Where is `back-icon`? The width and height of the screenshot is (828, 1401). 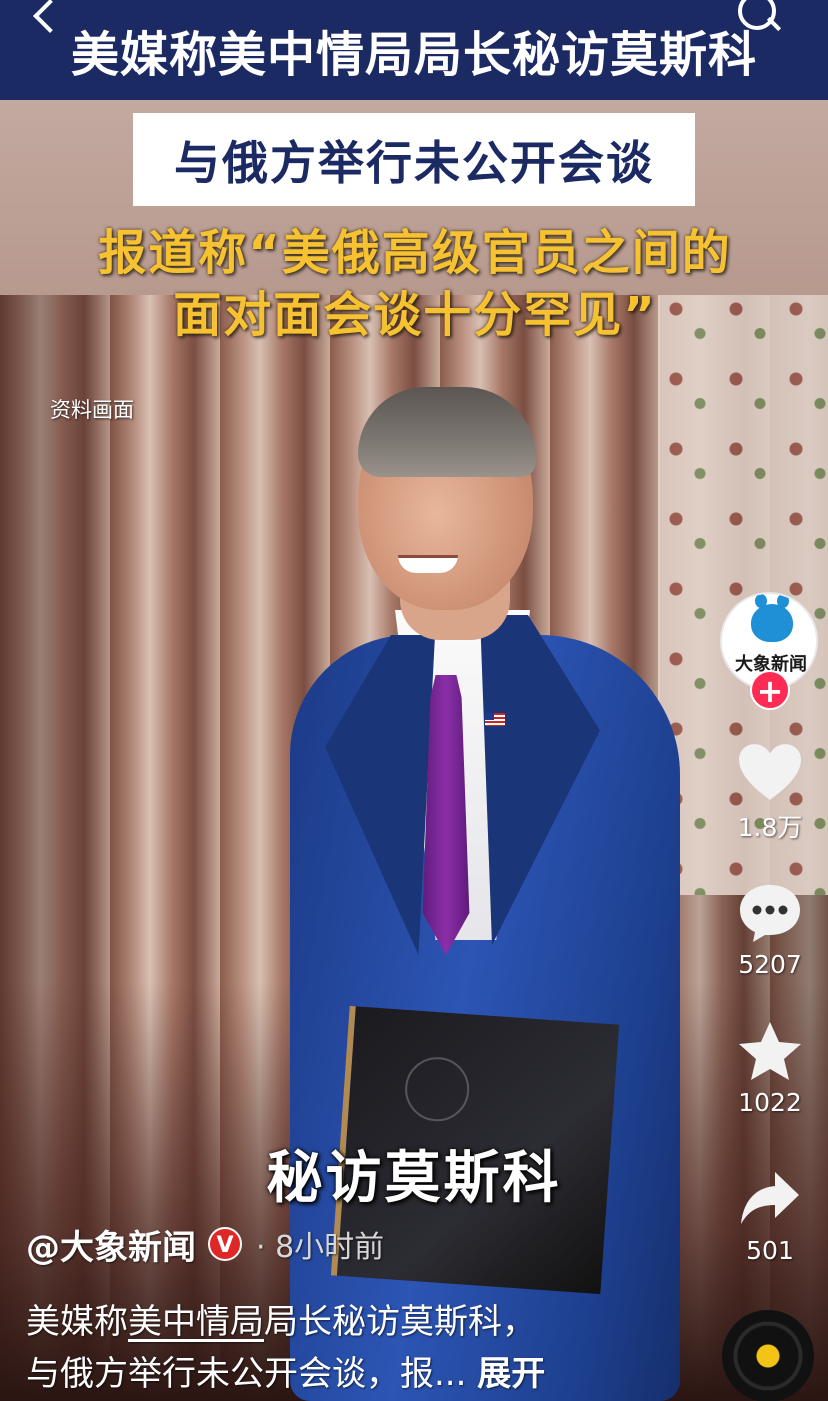 back-icon is located at coordinates (50, 18).